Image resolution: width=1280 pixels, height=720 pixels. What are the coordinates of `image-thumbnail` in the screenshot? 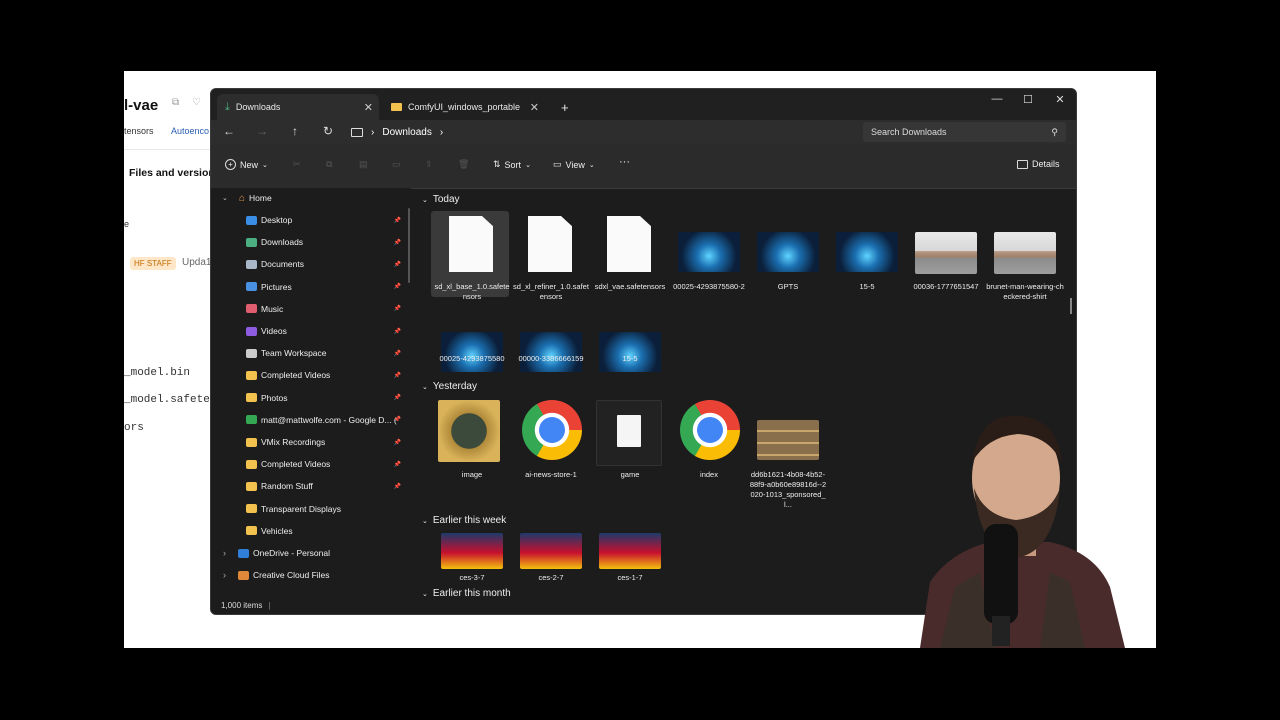 It's located at (630, 352).